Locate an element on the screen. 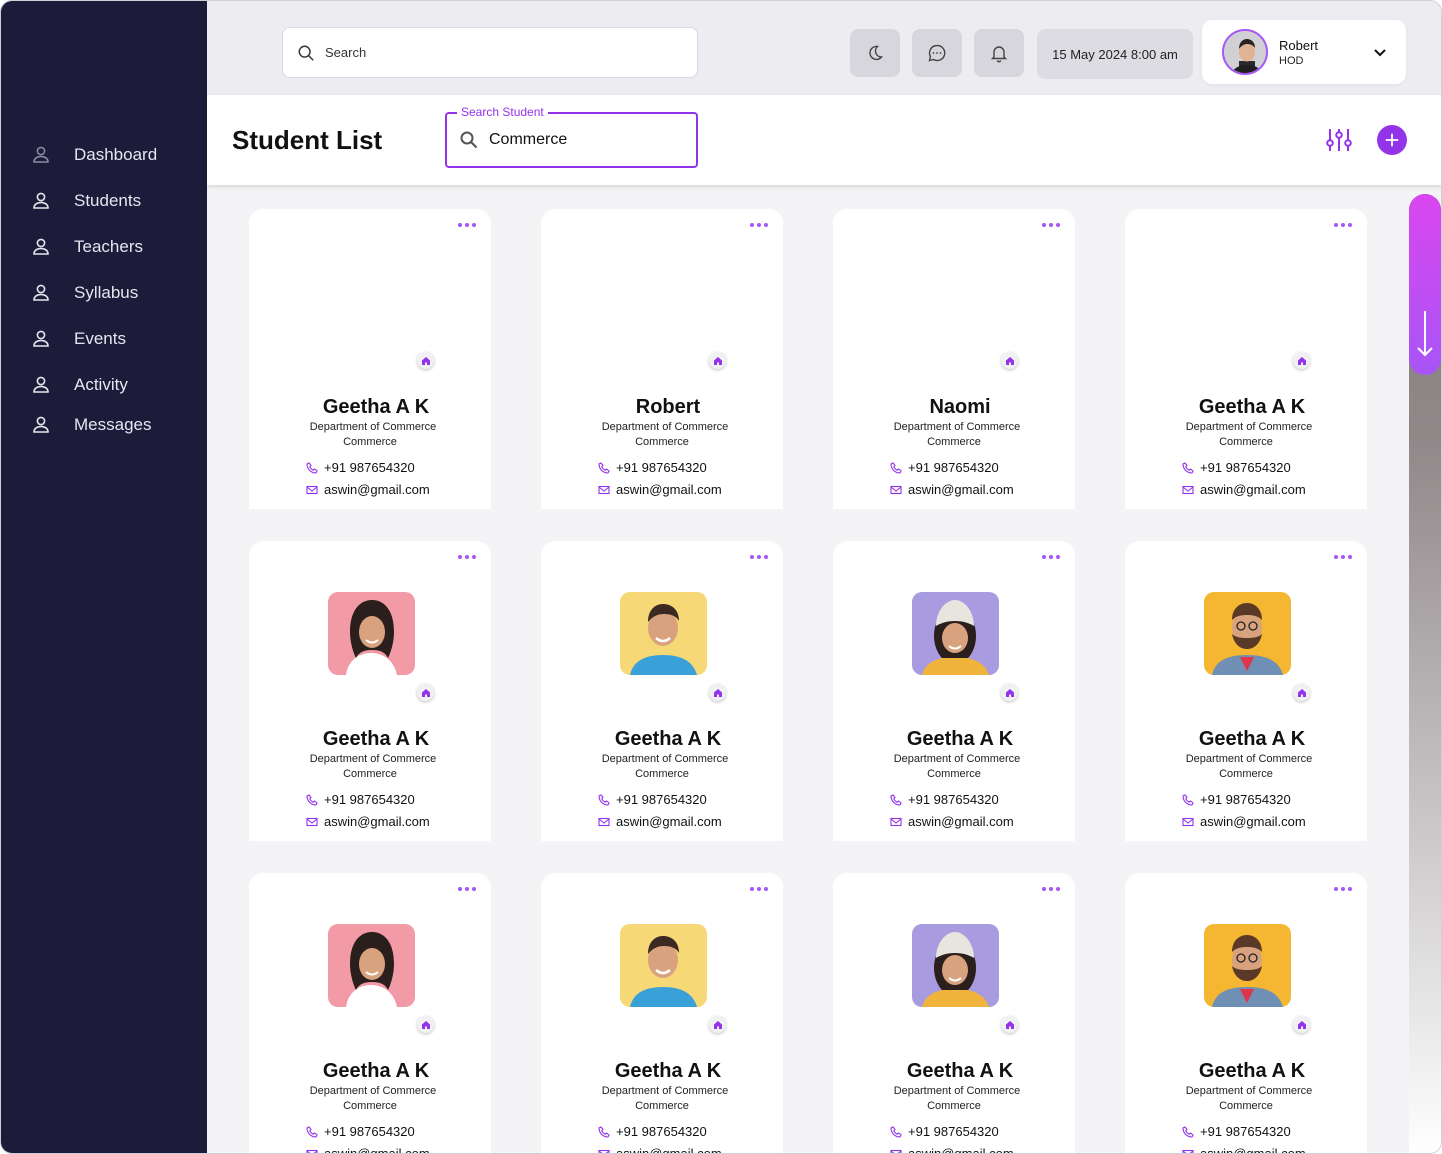 The height and width of the screenshot is (1154, 1442). scrollbar-thumb is located at coordinates (1425, 284).